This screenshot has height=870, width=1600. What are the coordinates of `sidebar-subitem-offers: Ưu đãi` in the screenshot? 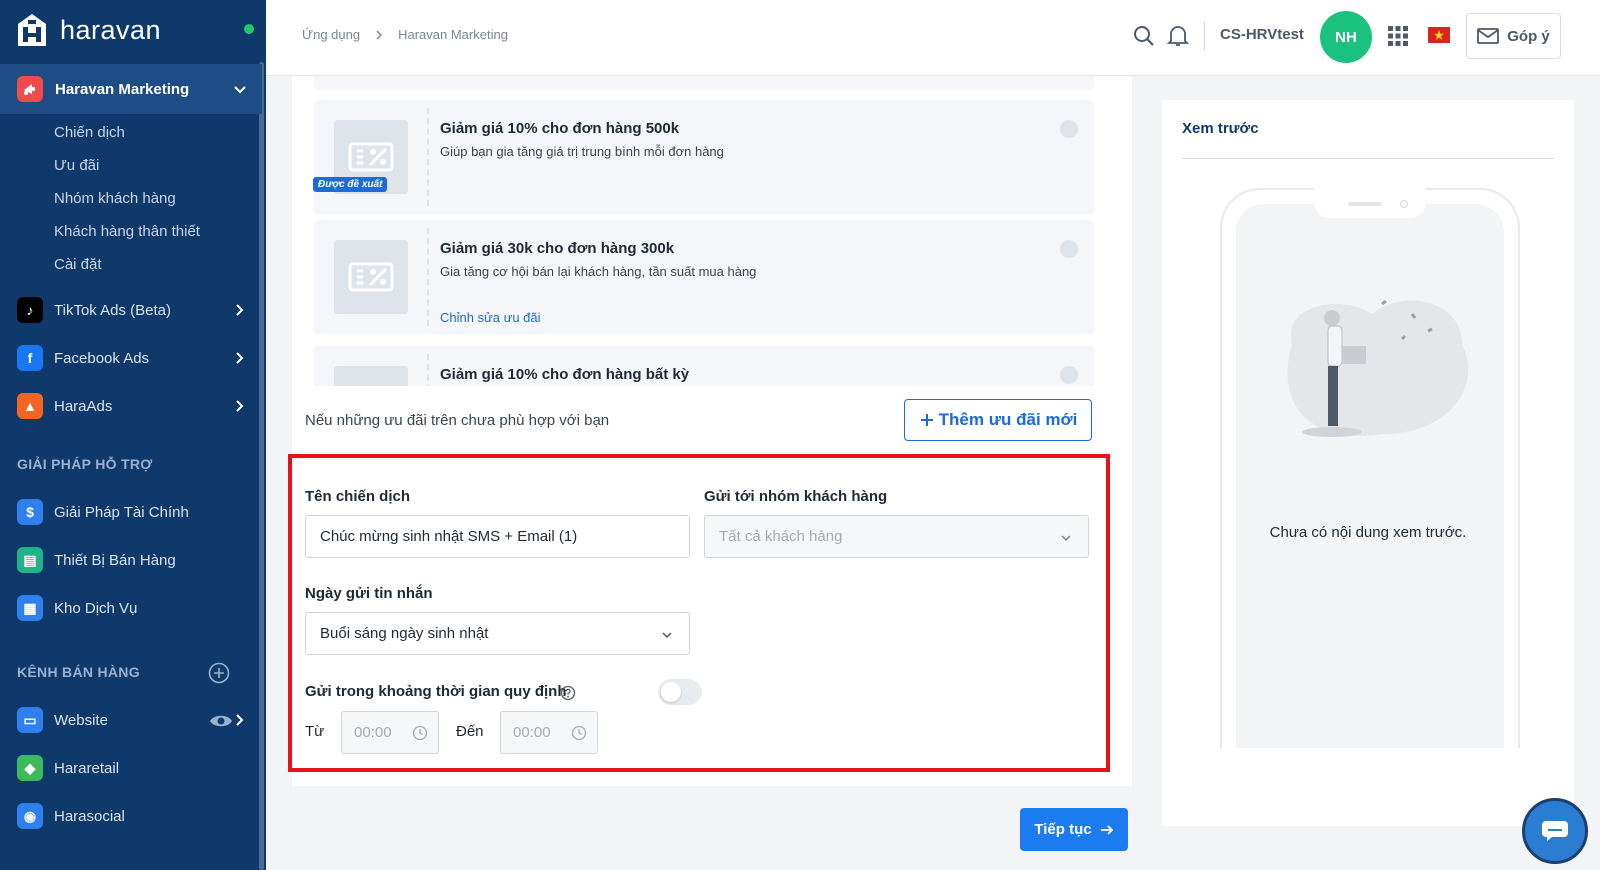 It's located at (76, 165).